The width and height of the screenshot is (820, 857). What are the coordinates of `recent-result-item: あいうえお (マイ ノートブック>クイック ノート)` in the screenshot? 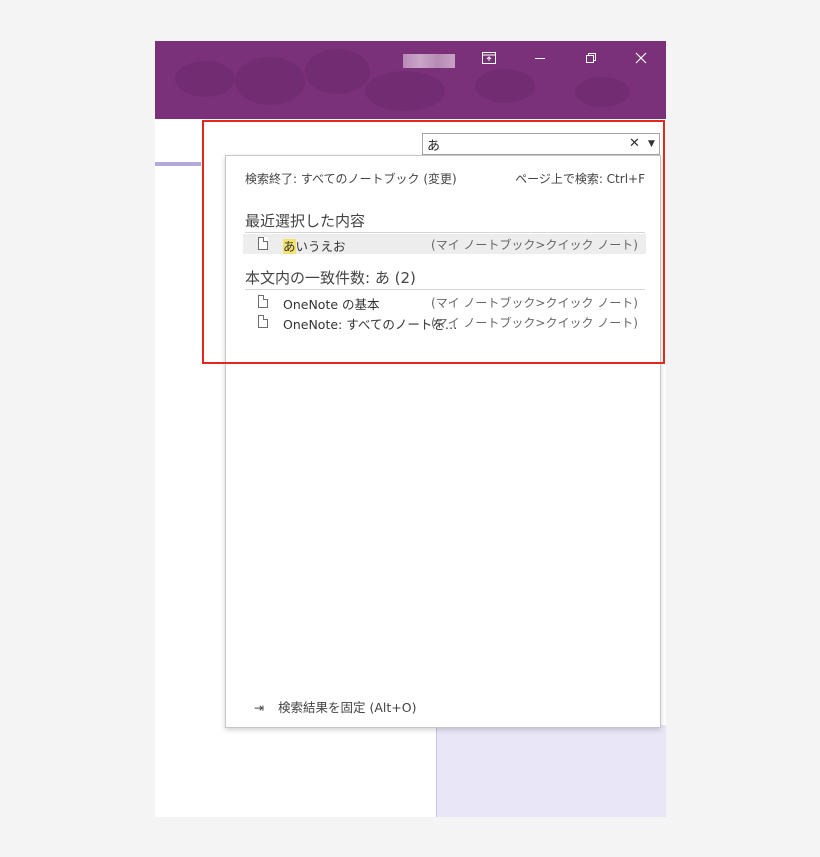 It's located at (444, 244).